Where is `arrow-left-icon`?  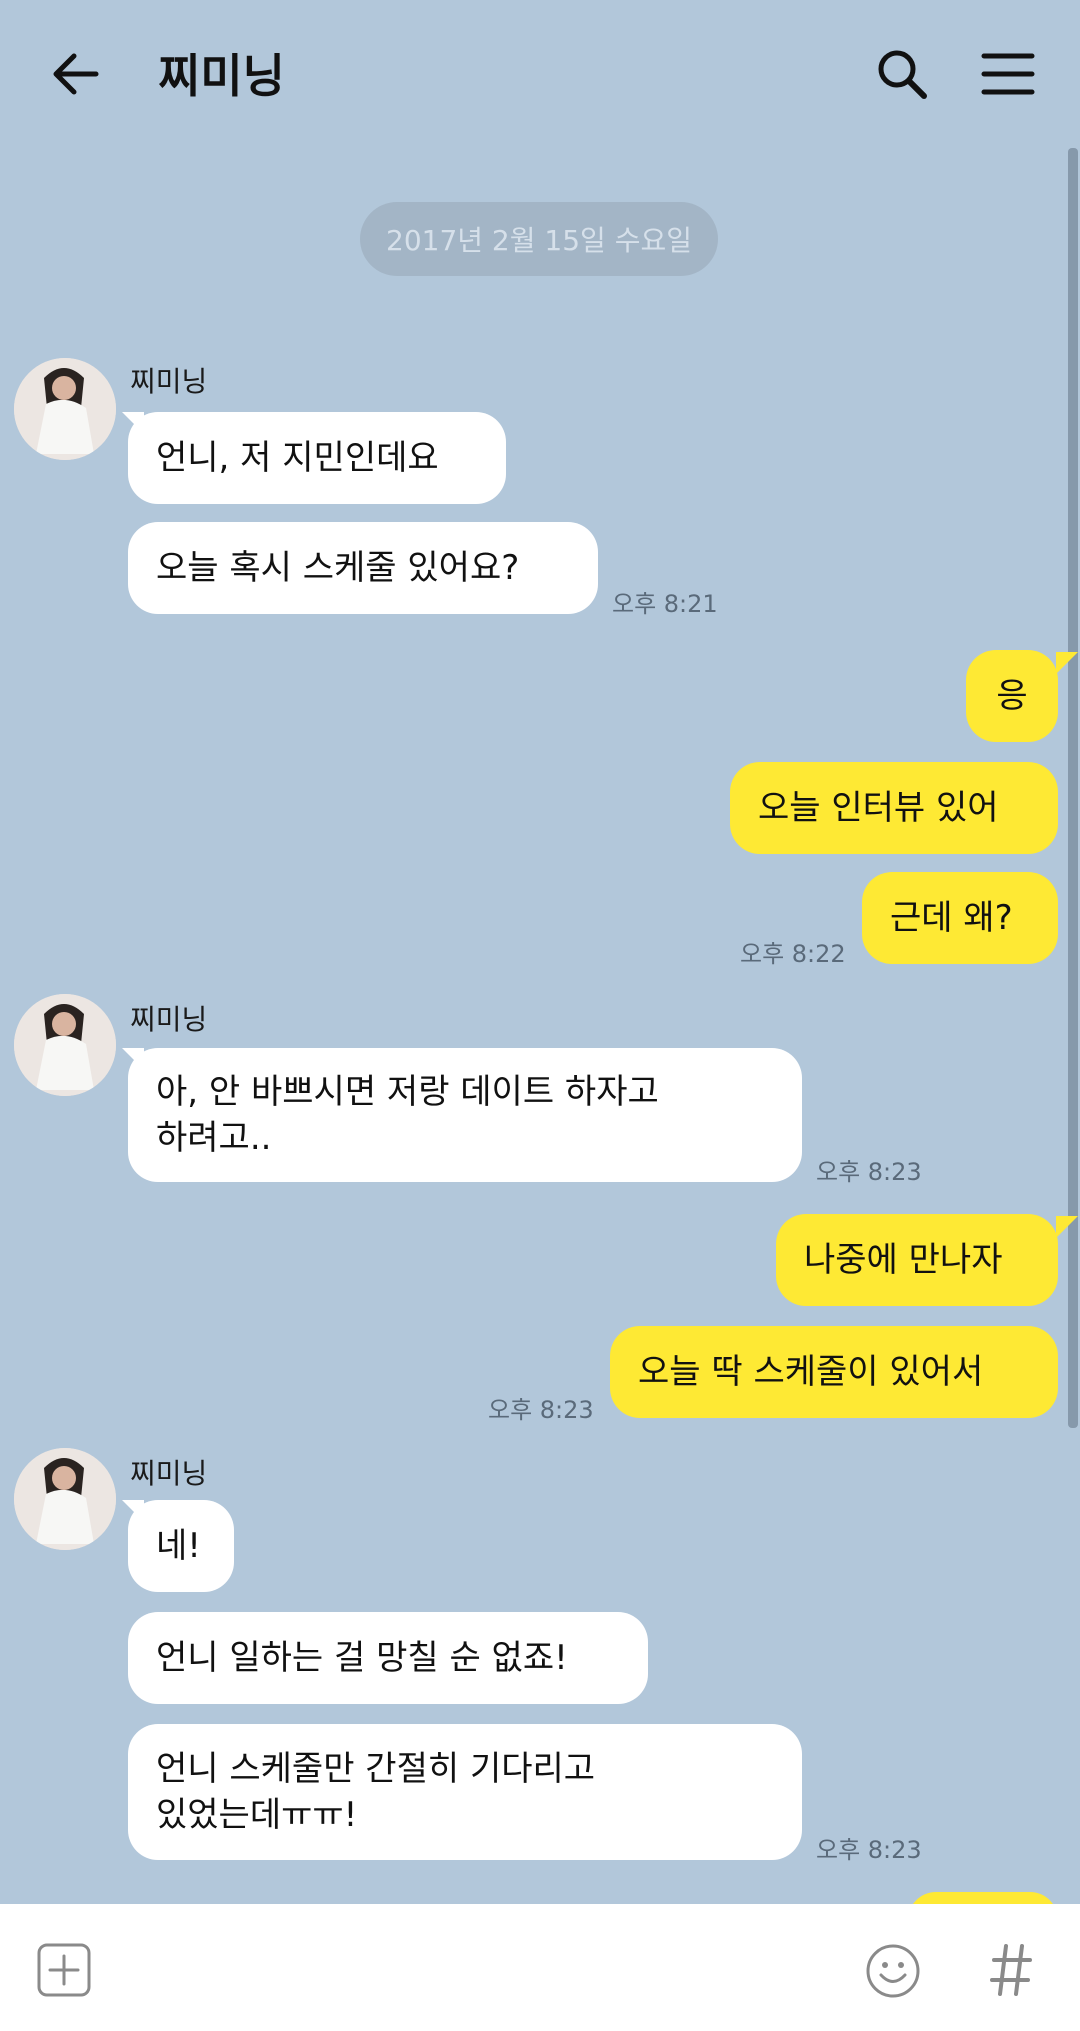 arrow-left-icon is located at coordinates (76, 74).